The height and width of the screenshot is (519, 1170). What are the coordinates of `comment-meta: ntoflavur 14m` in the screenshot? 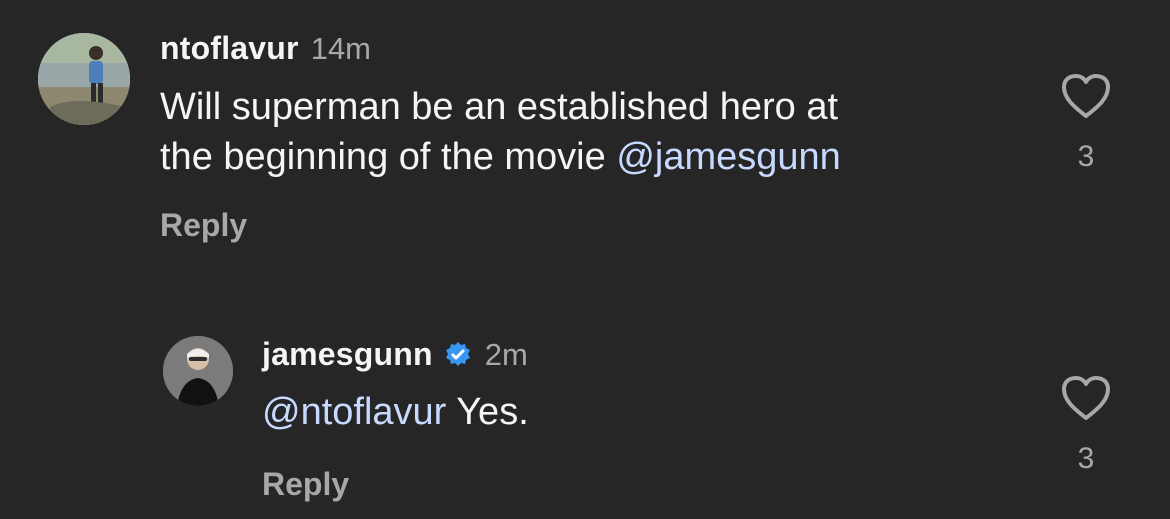 It's located at (265, 48).